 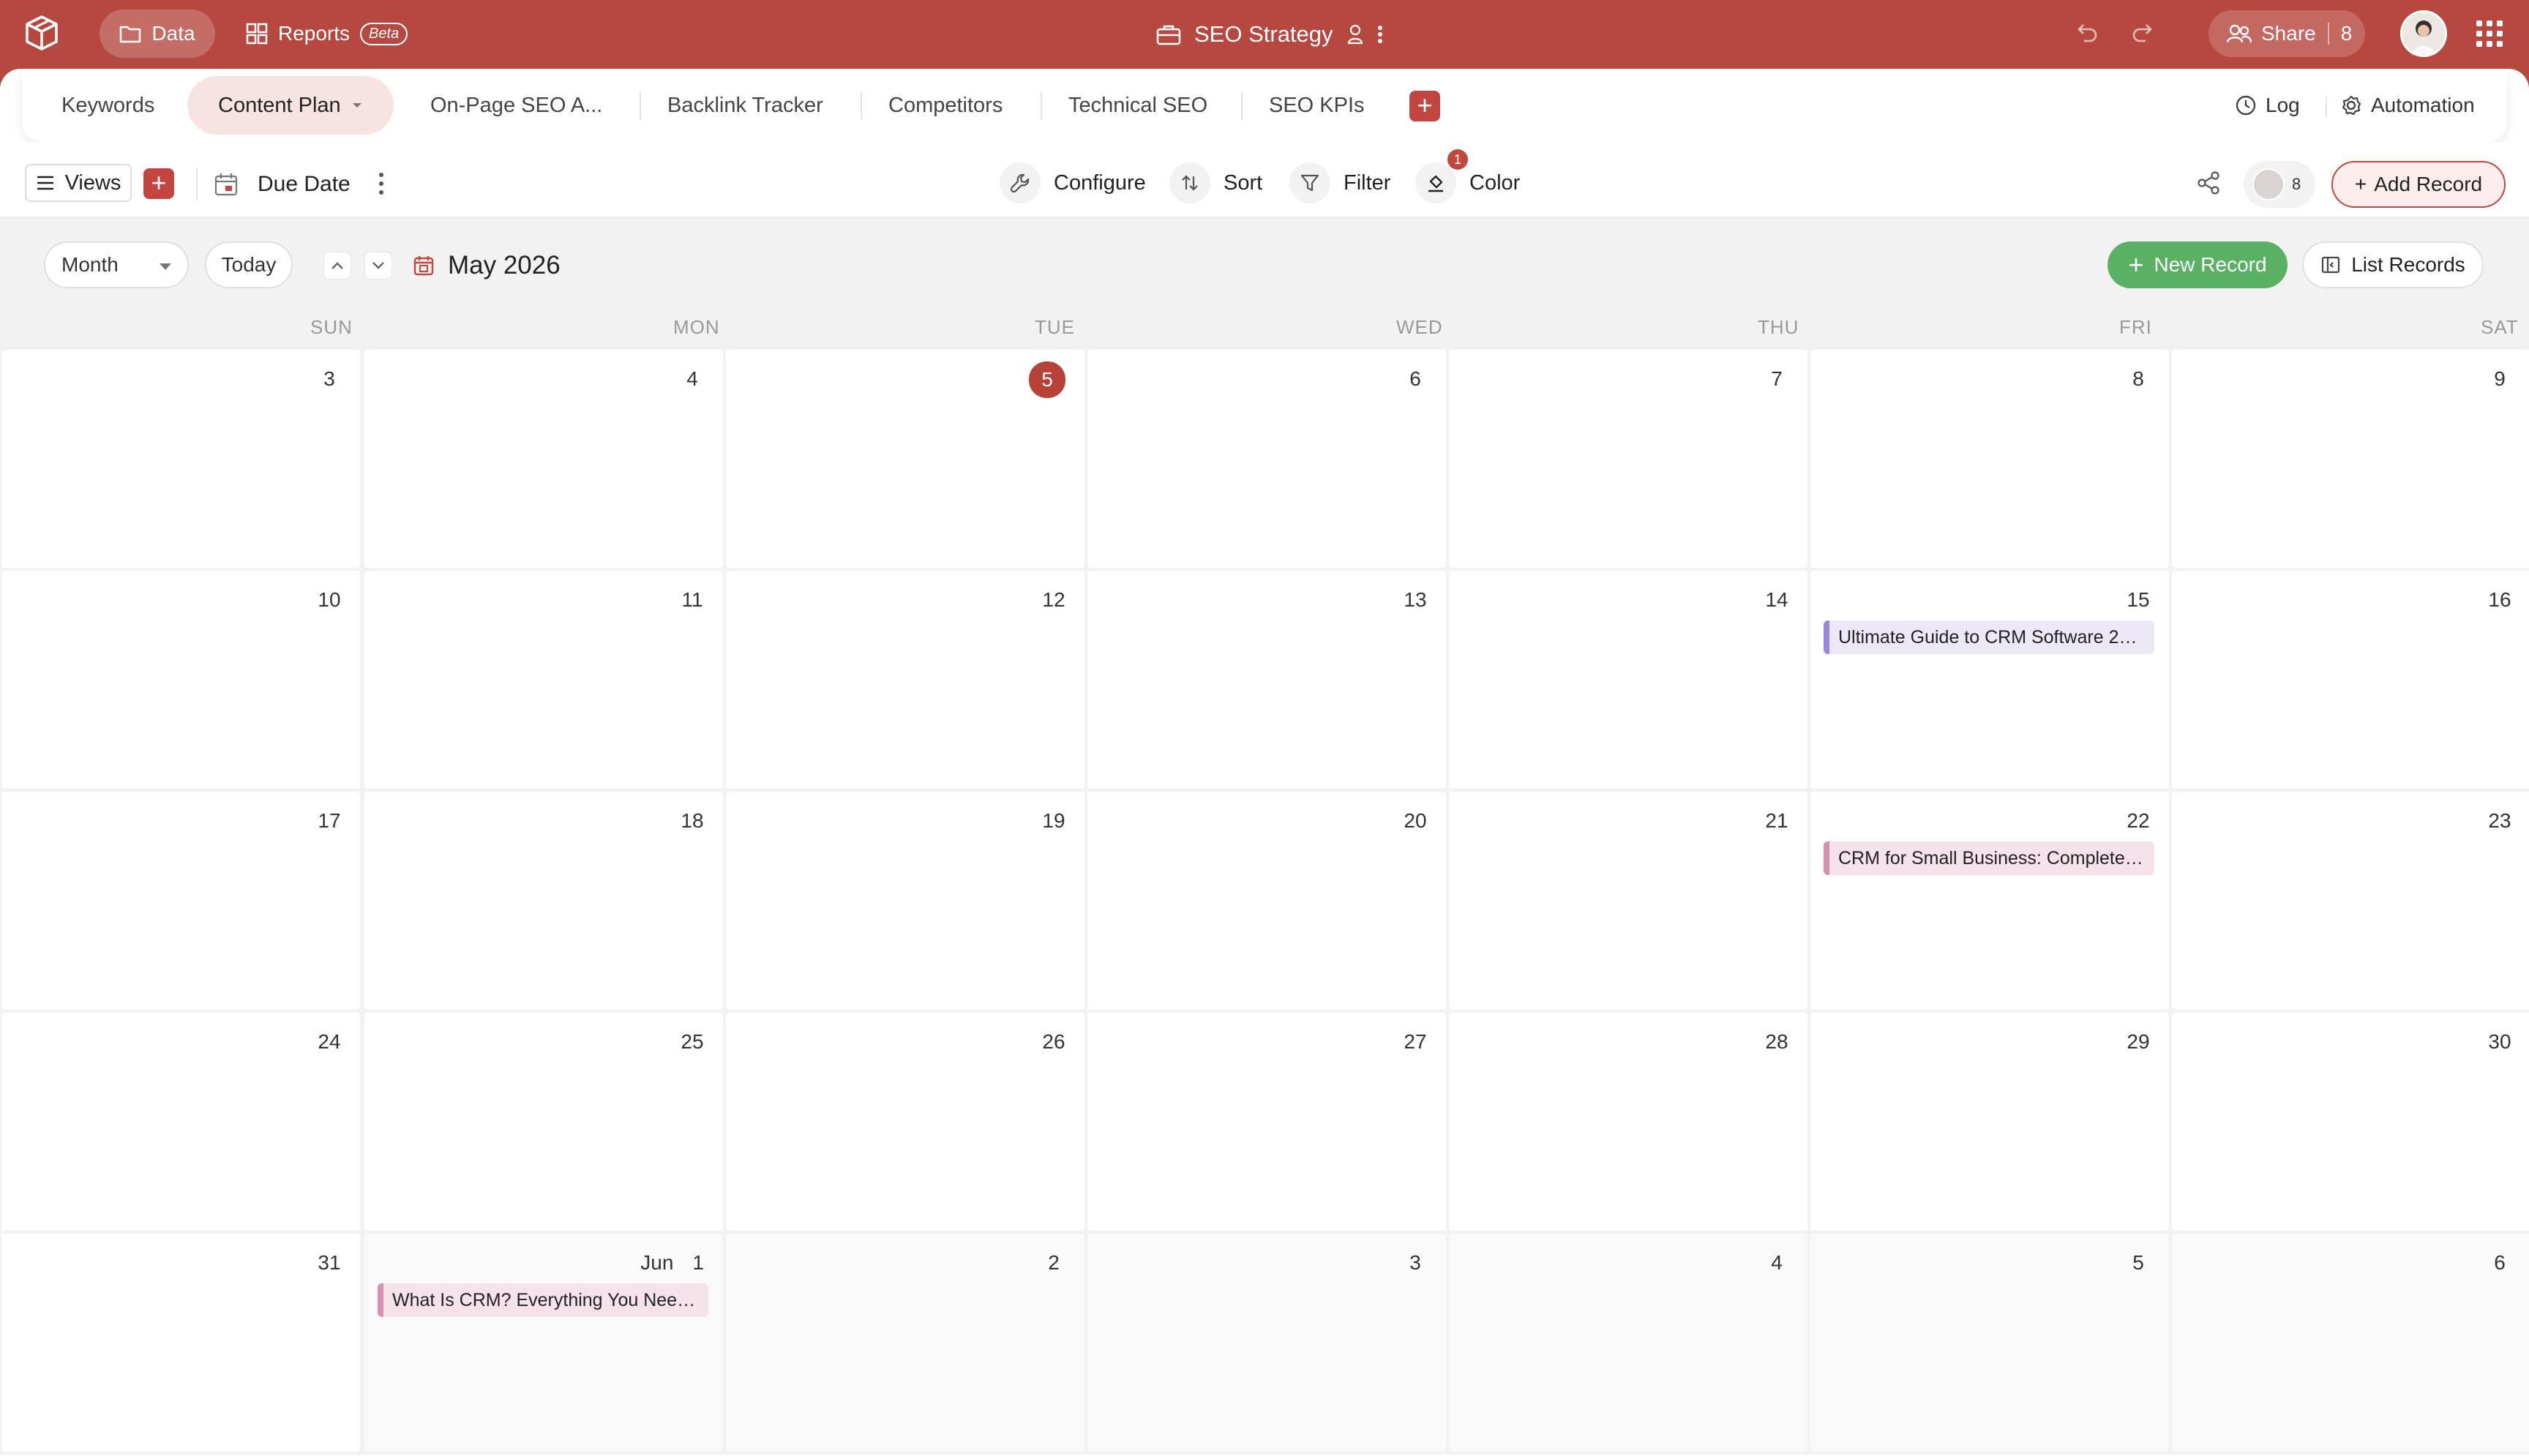 What do you see at coordinates (180, 901) in the screenshot?
I see `calendar-day-cell: 17` at bounding box center [180, 901].